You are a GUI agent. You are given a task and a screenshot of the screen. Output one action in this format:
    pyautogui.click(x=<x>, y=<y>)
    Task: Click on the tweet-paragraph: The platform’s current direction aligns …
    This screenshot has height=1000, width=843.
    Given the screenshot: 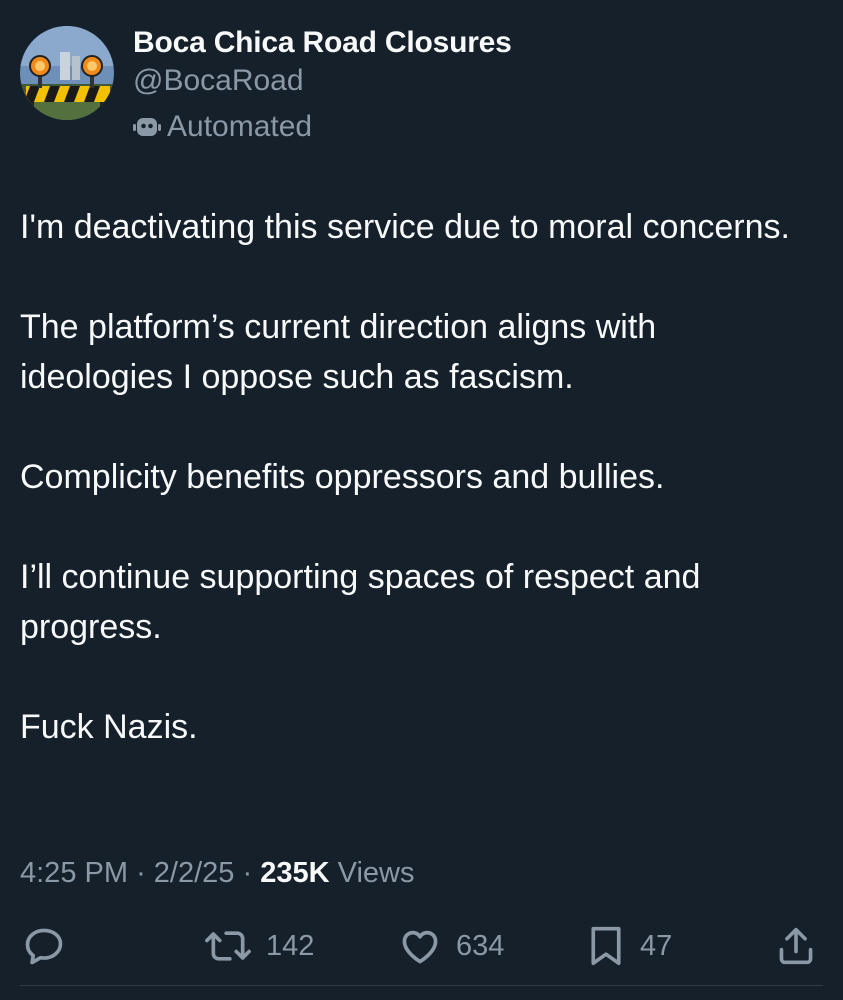 What is the action you would take?
    pyautogui.click(x=338, y=352)
    